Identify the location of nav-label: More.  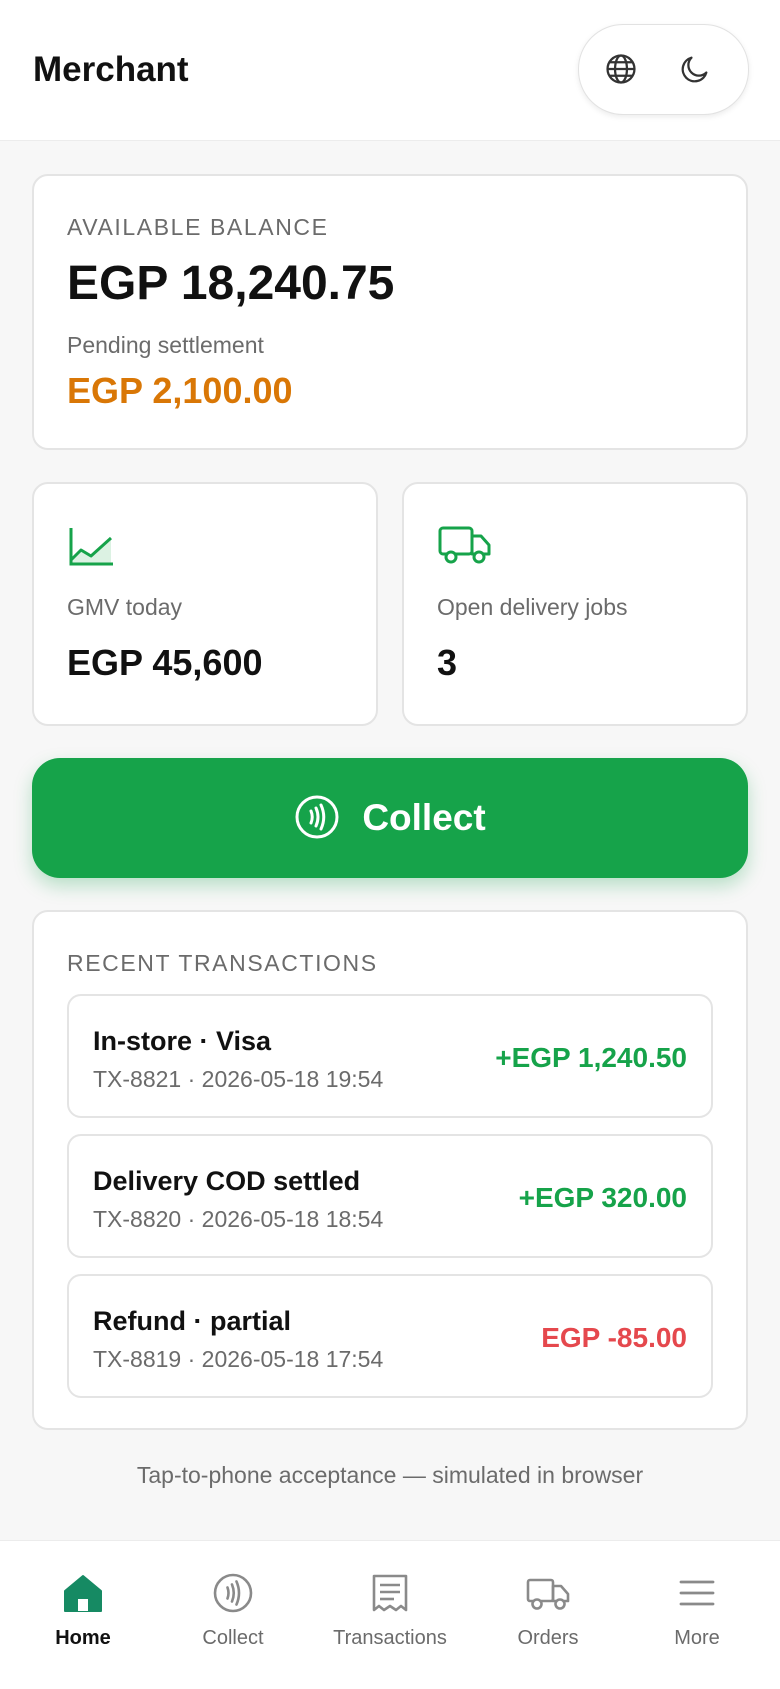
(697, 1638).